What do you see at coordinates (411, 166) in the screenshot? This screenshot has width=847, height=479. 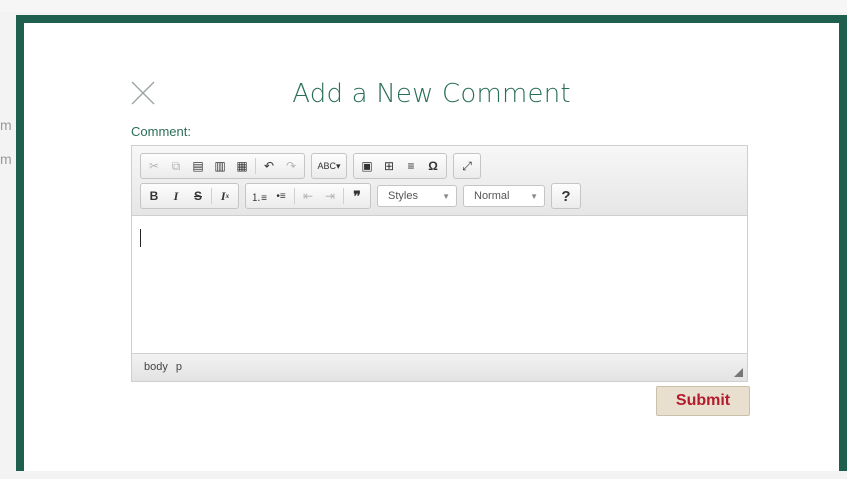 I see `horizontal-line-icon: ≡` at bounding box center [411, 166].